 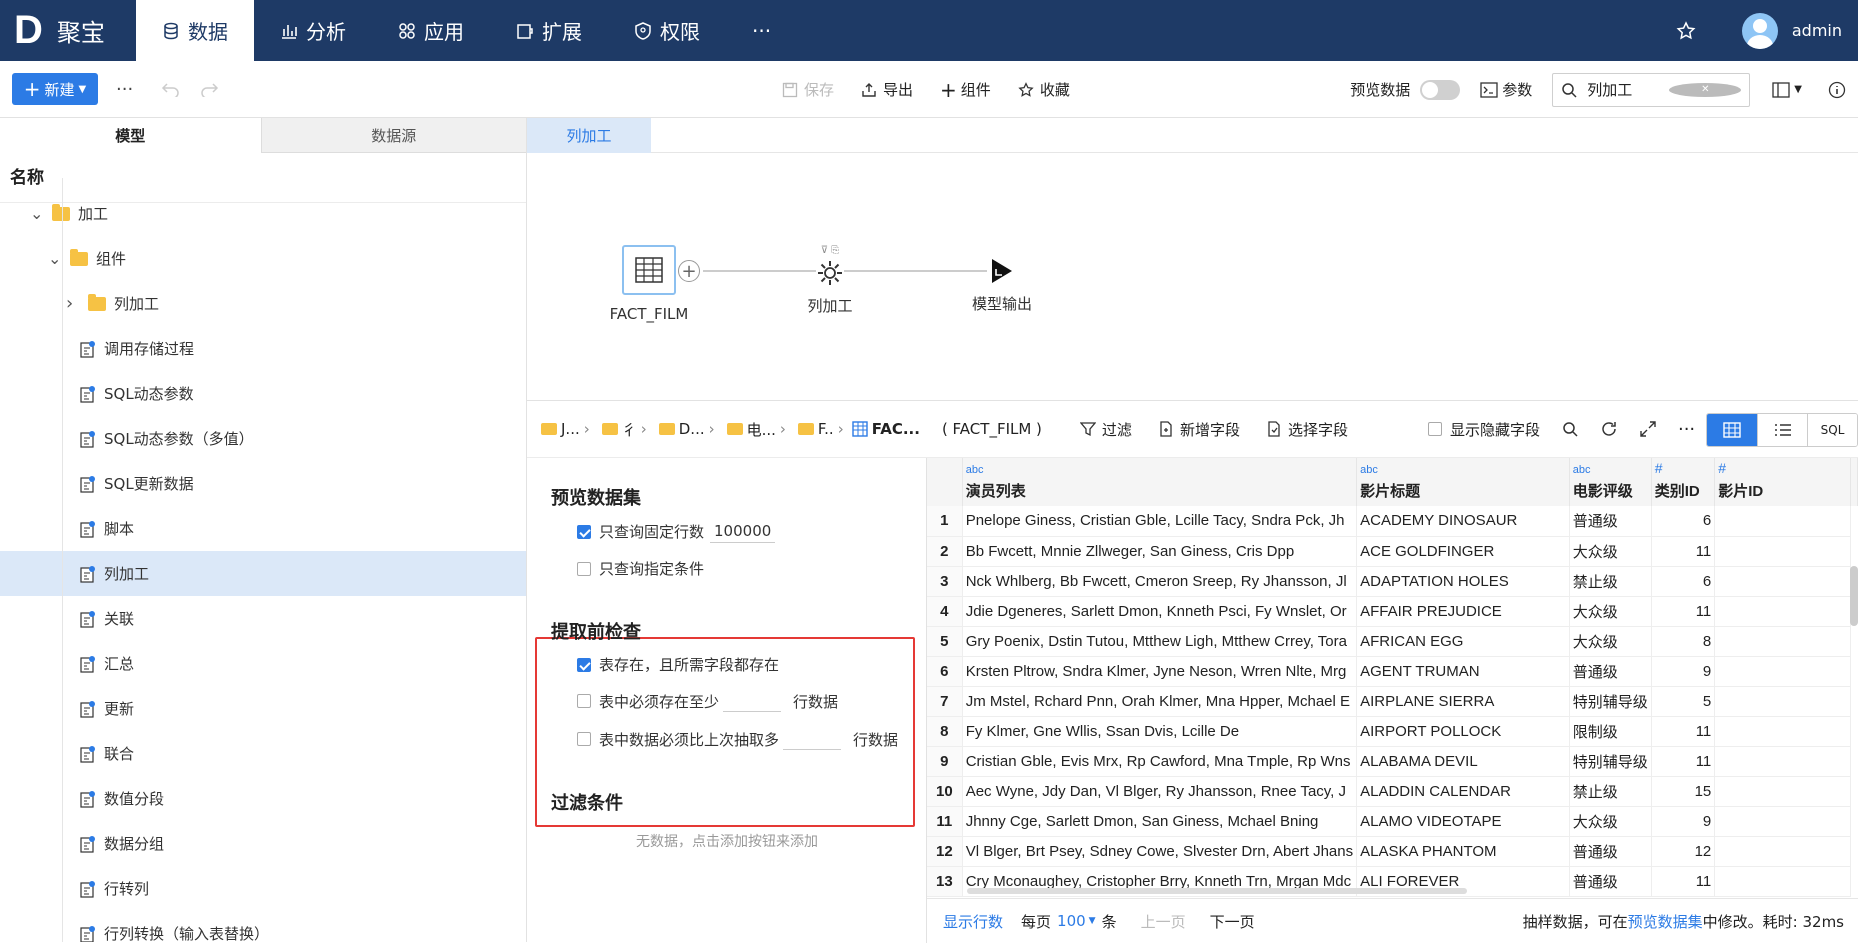 What do you see at coordinates (1071, 921) in the screenshot?
I see `page-size-select: 100` at bounding box center [1071, 921].